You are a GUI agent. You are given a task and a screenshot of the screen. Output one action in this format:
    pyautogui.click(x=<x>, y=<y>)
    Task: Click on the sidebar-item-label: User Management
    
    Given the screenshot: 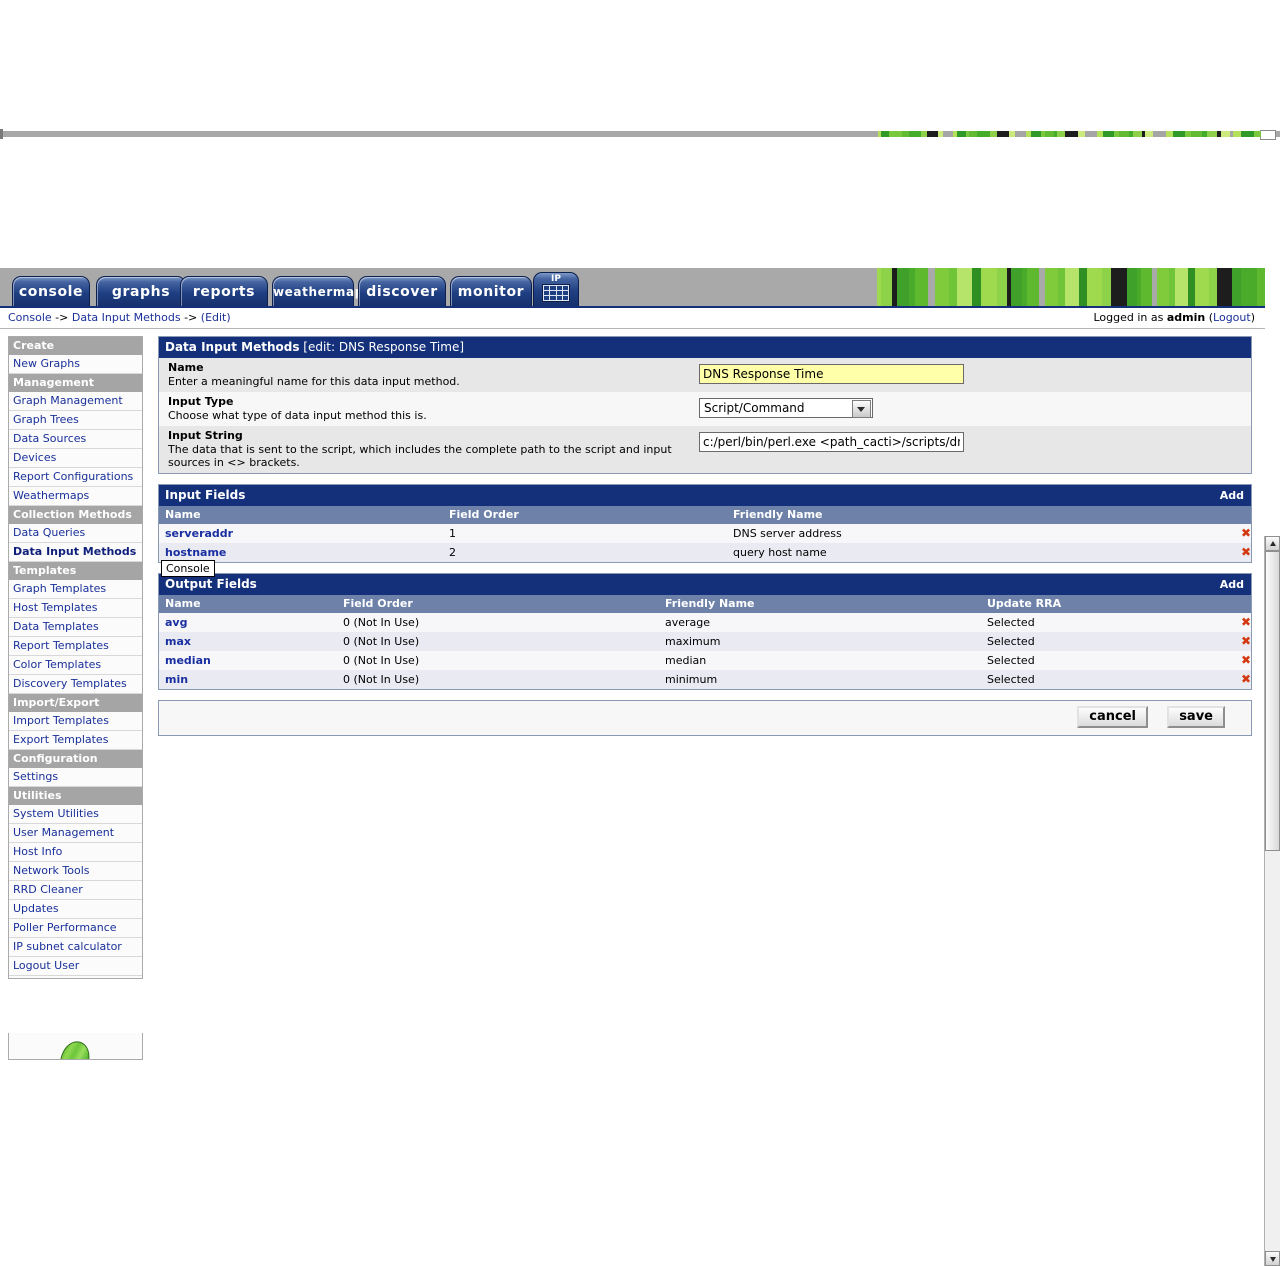 What is the action you would take?
    pyautogui.click(x=63, y=832)
    